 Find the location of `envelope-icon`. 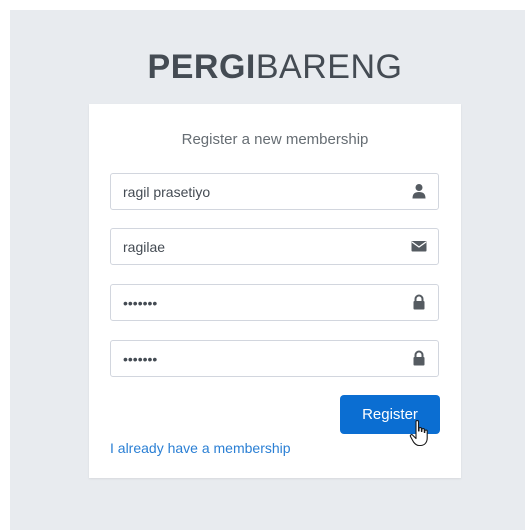

envelope-icon is located at coordinates (419, 246).